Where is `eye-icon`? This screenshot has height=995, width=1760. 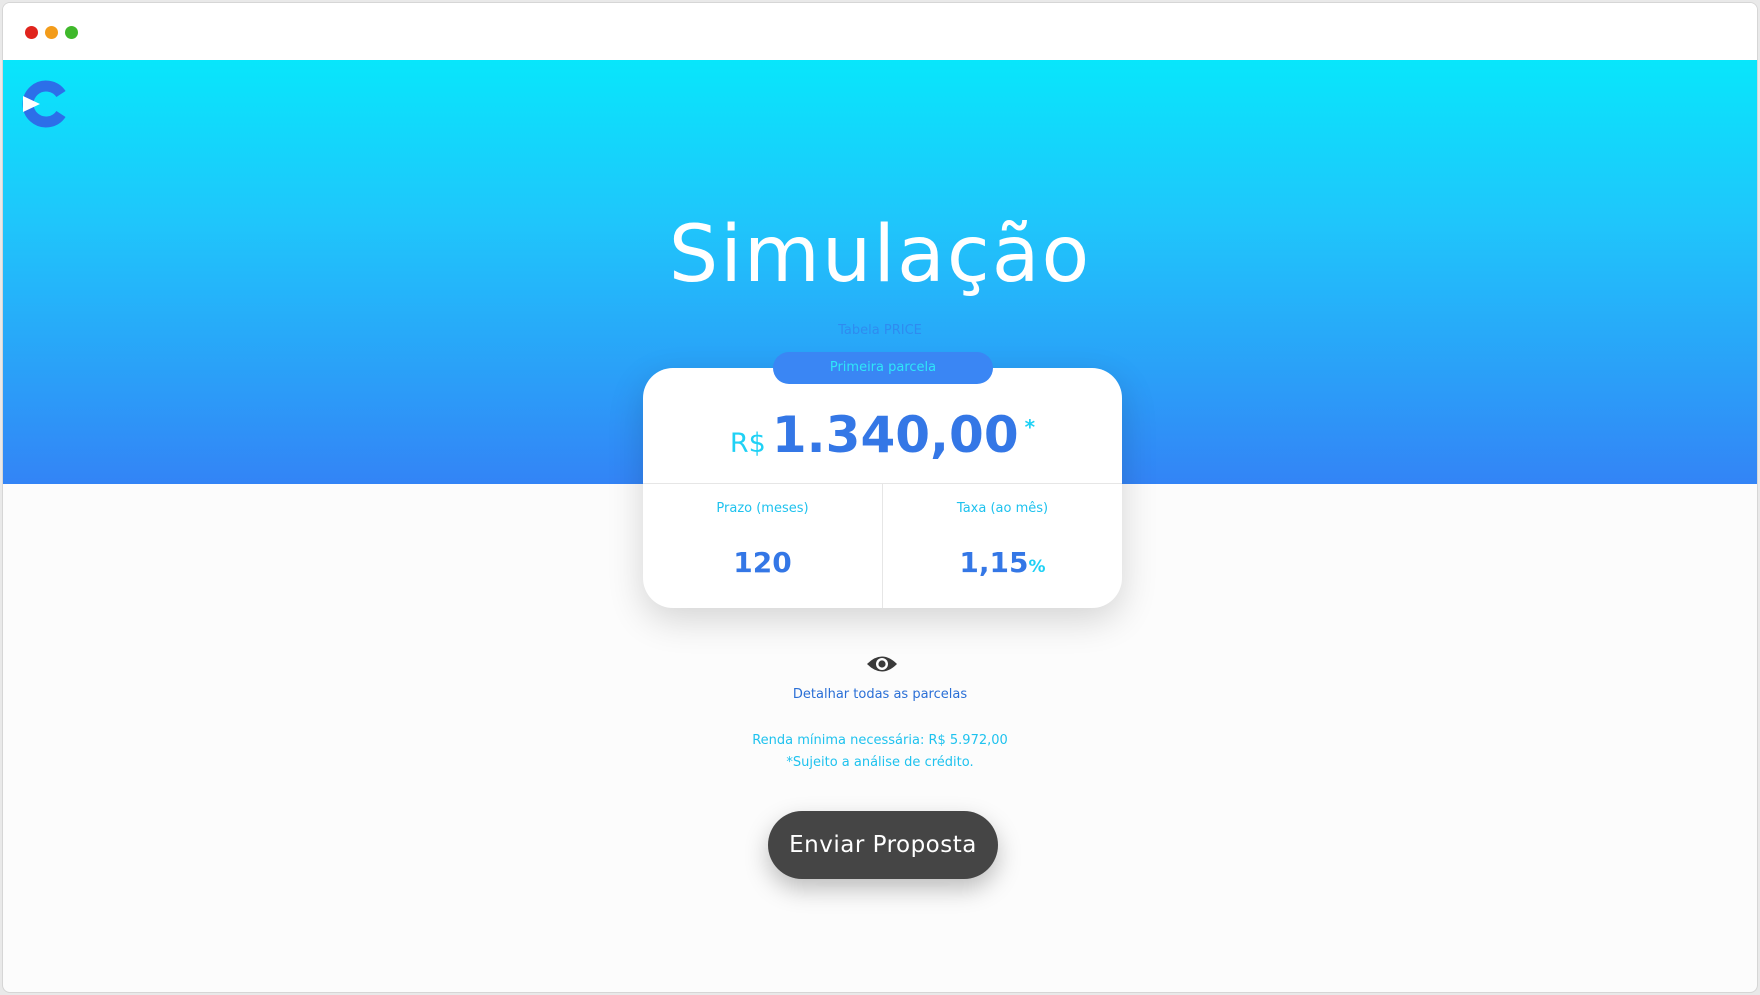 eye-icon is located at coordinates (882, 664).